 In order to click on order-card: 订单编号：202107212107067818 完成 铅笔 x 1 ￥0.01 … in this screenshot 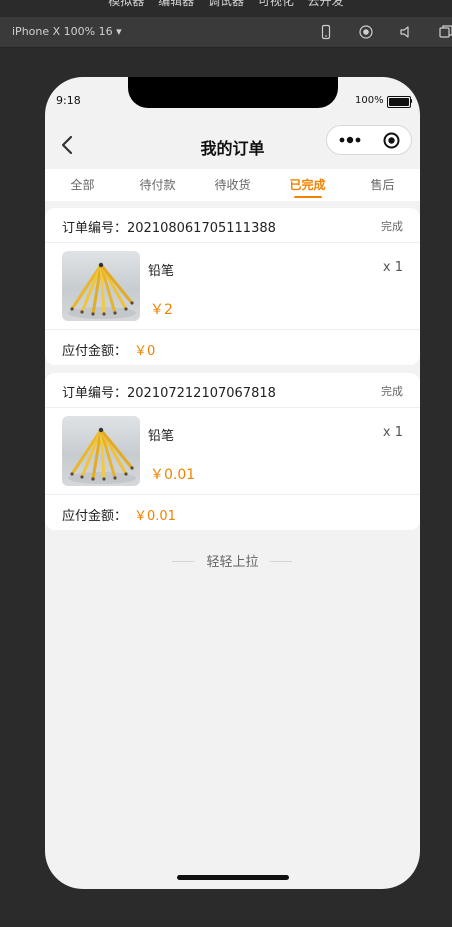, I will do `click(232, 451)`.